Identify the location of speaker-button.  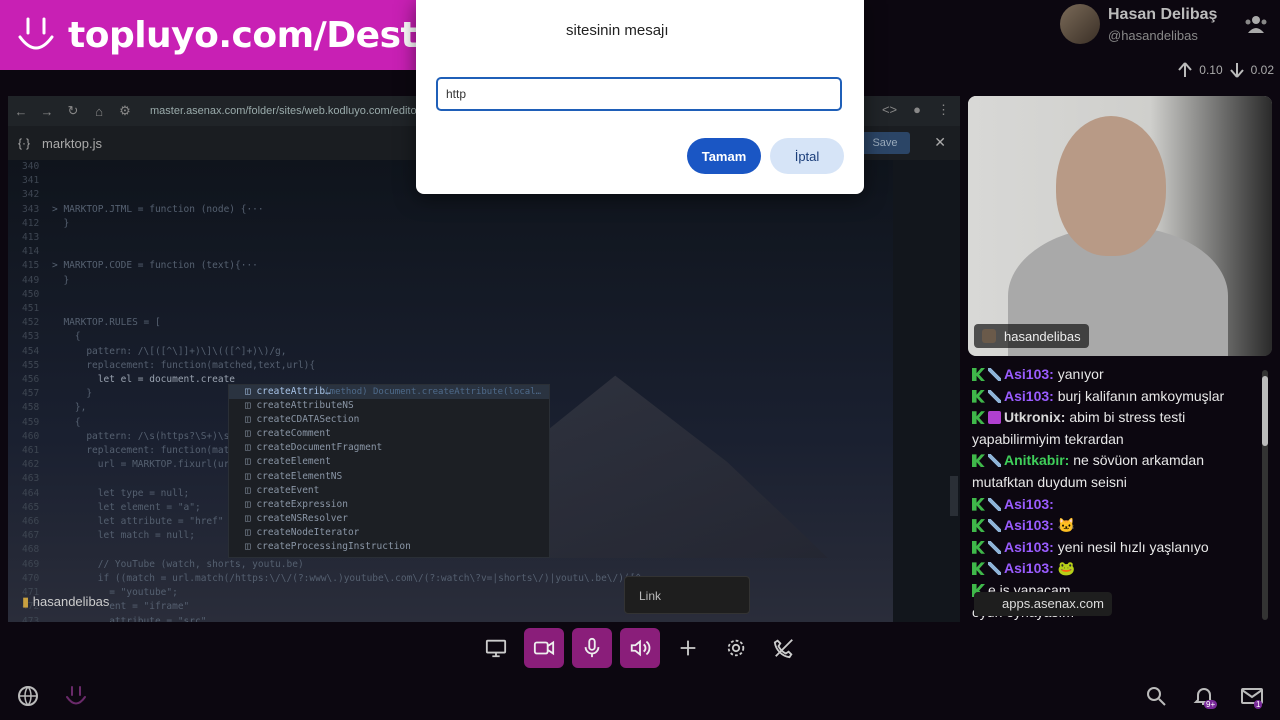
(640, 648).